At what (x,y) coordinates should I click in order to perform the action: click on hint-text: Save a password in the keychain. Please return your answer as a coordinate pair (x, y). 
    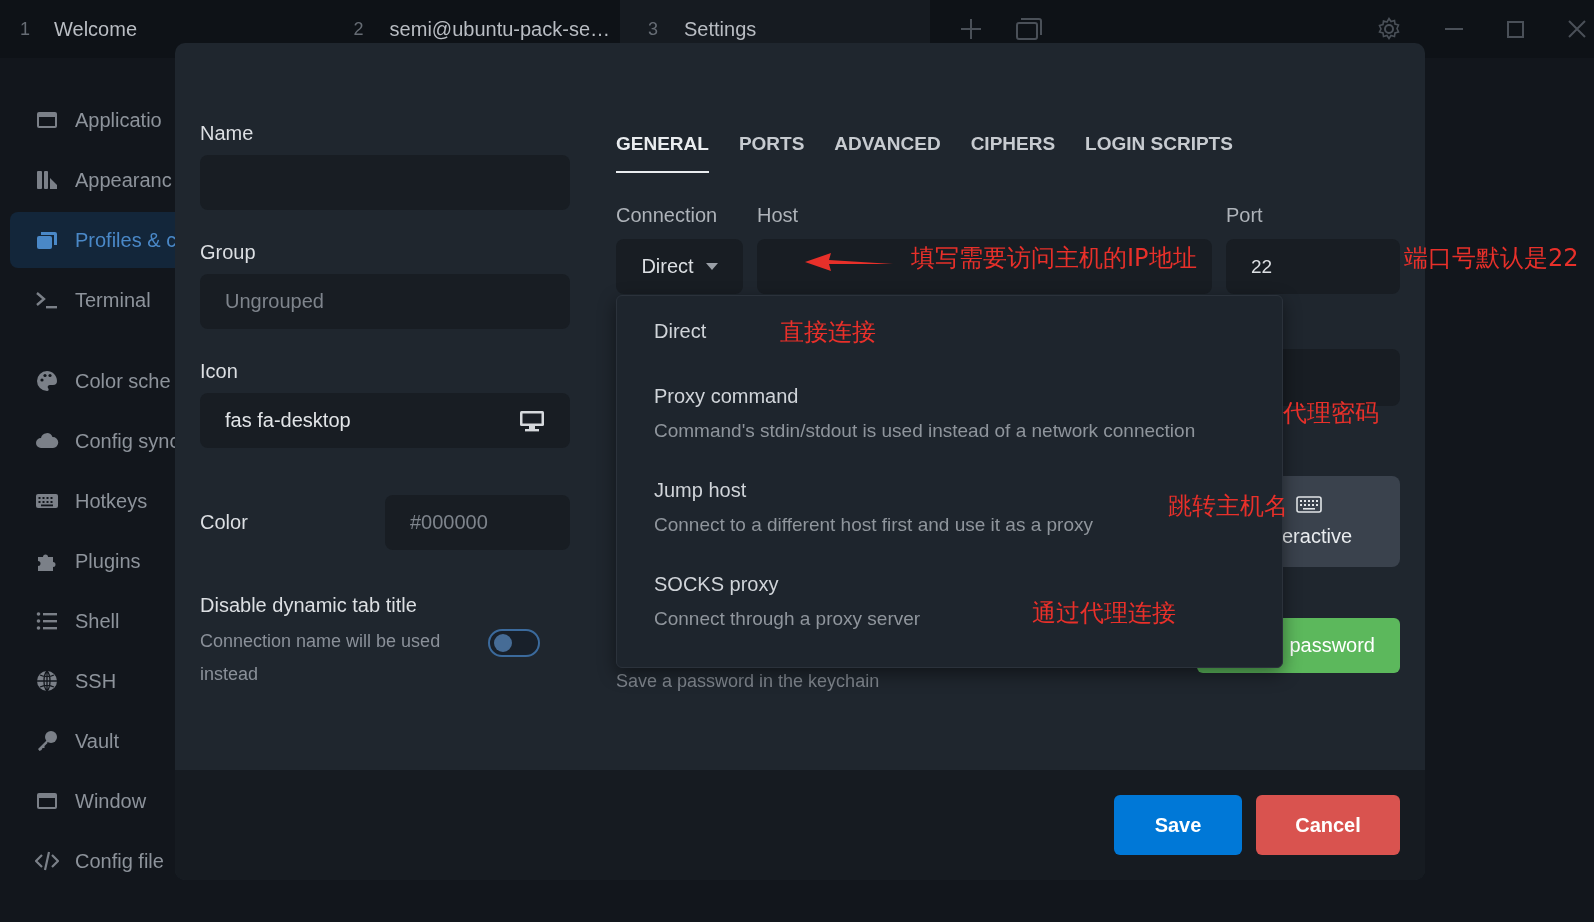
    Looking at the image, I should click on (748, 681).